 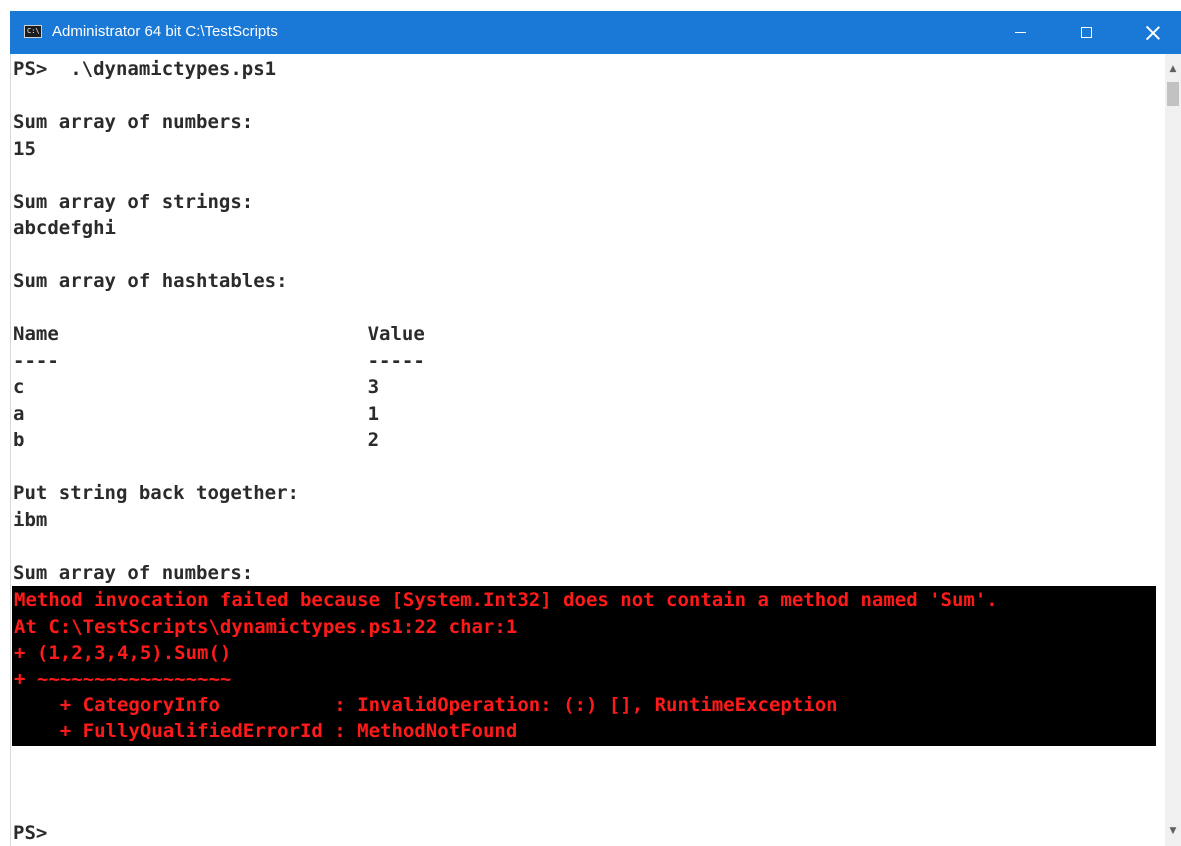 I want to click on minimize-button, so click(x=1020, y=32).